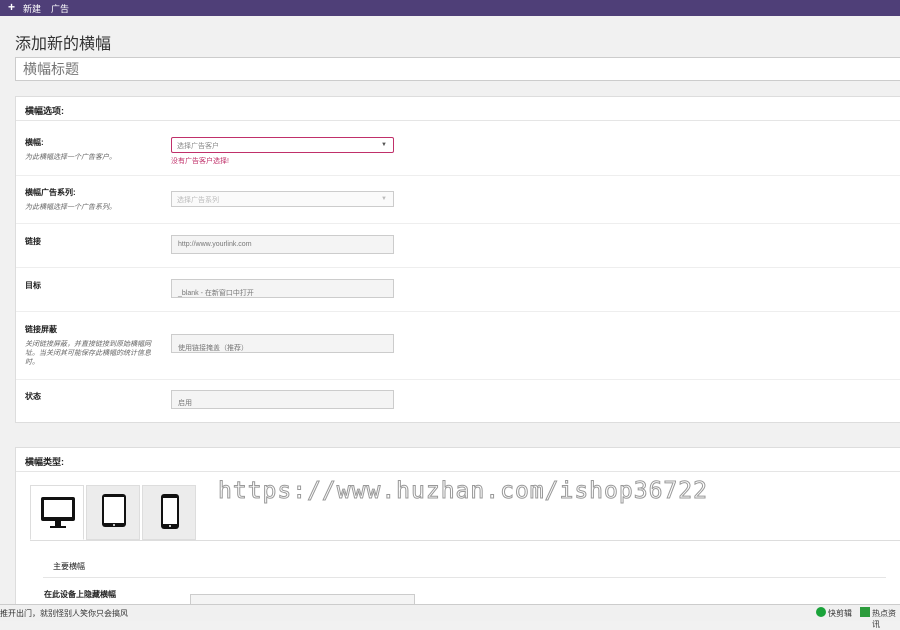 Image resolution: width=900 pixels, height=630 pixels. Describe the element at coordinates (200, 161) in the screenshot. I see `client-error: 没有广告客户选择!` at that location.